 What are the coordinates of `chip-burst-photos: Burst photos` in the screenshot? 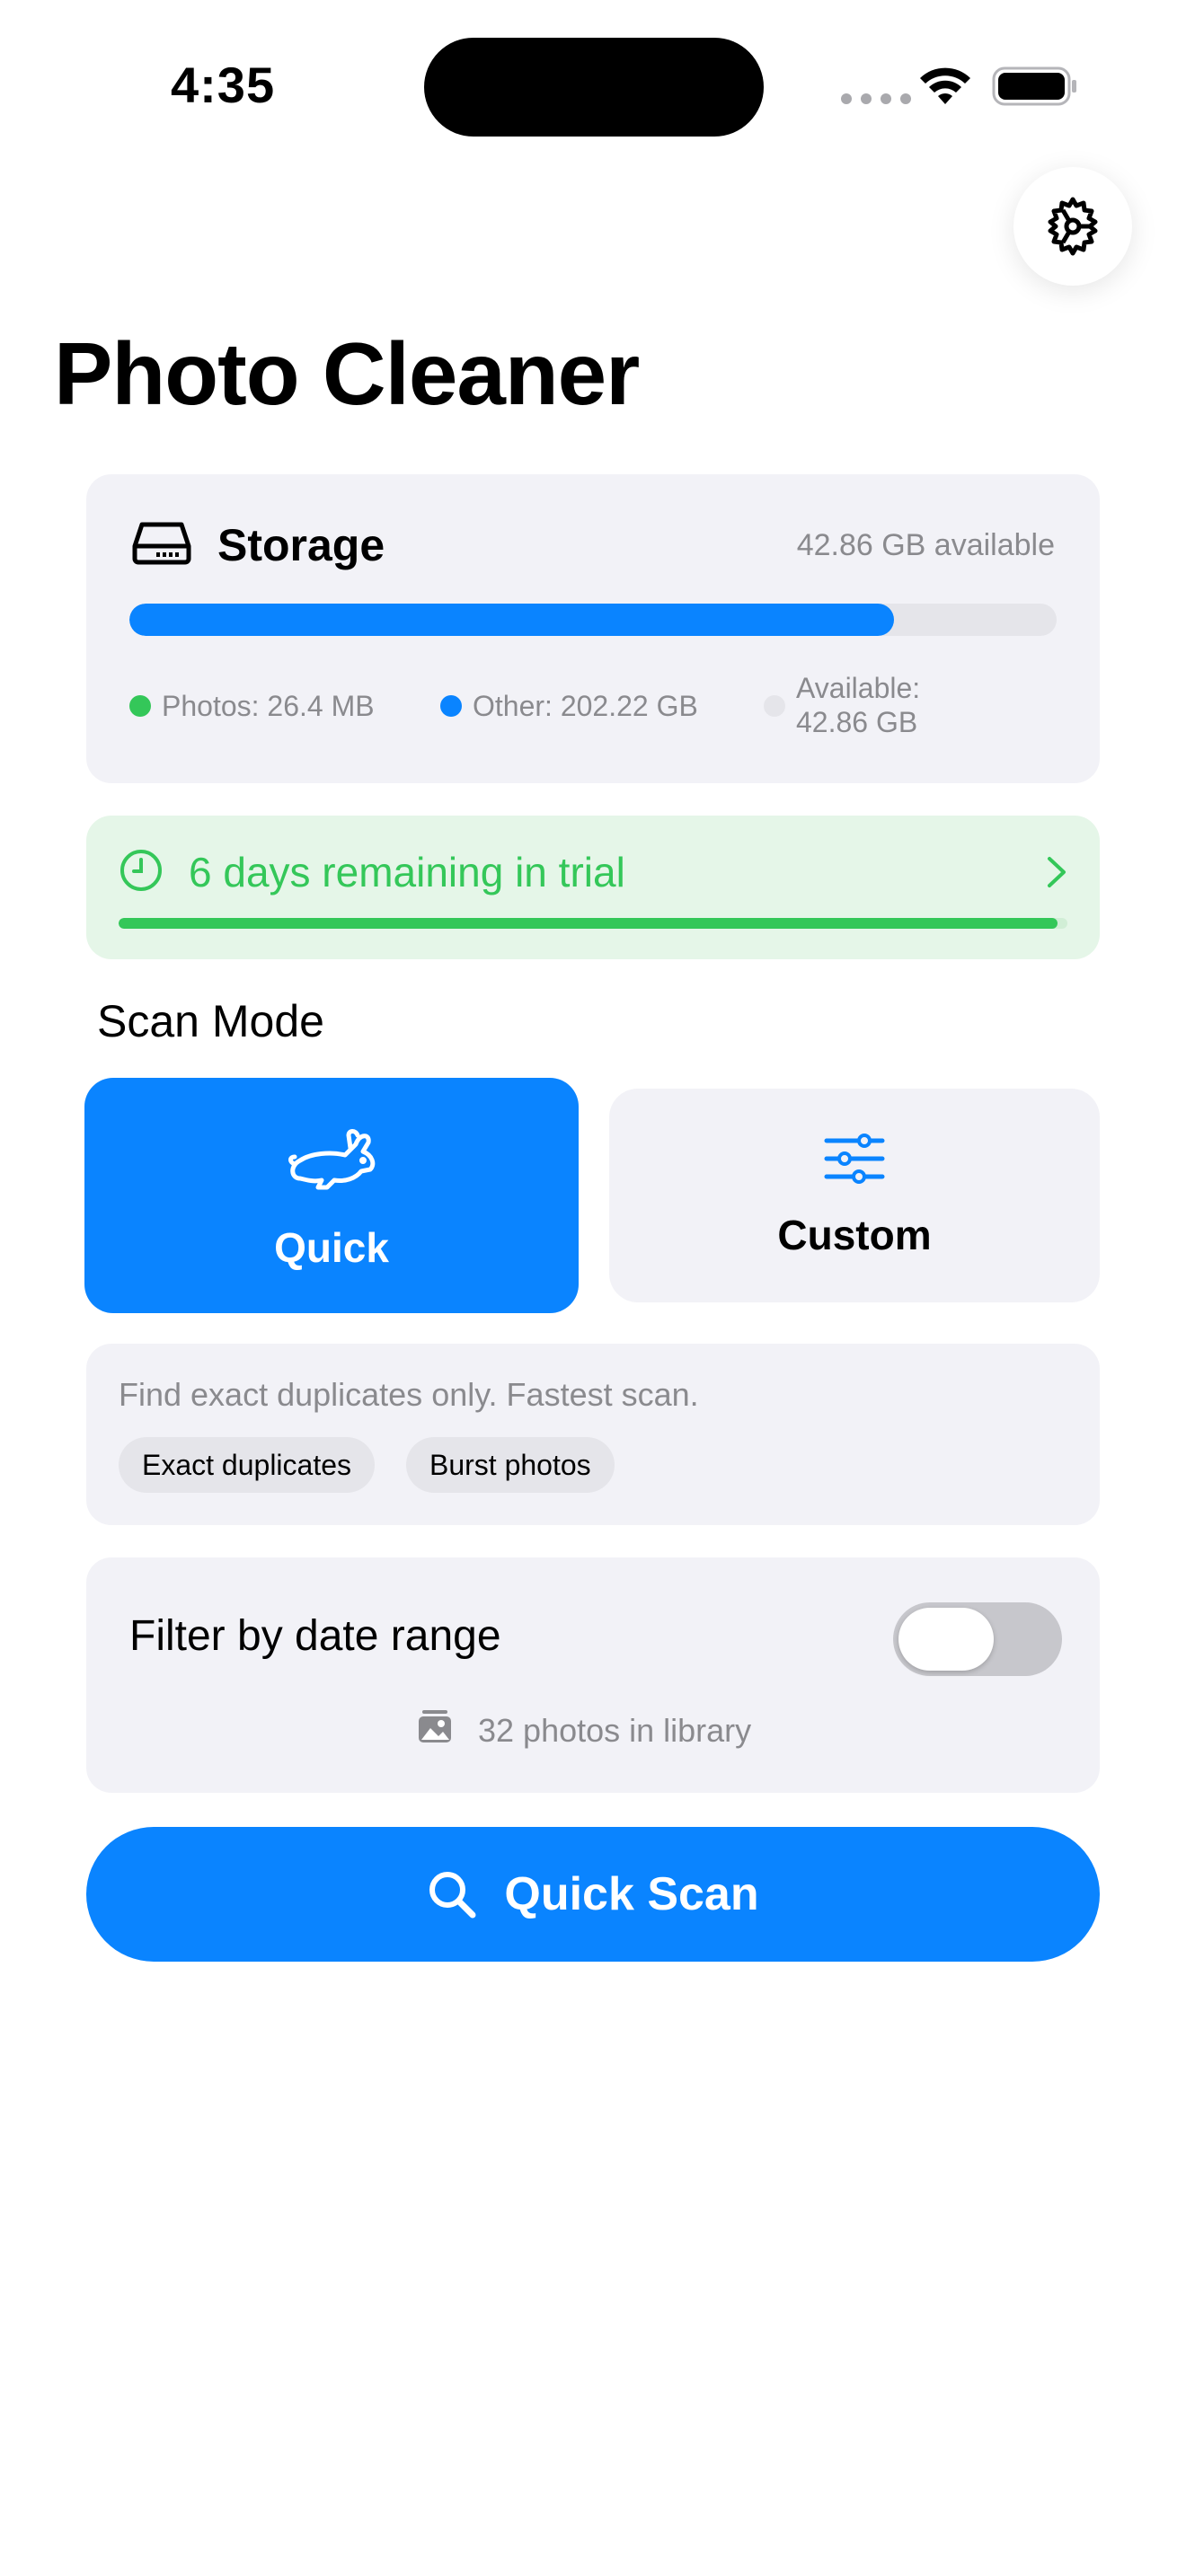 It's located at (510, 1465).